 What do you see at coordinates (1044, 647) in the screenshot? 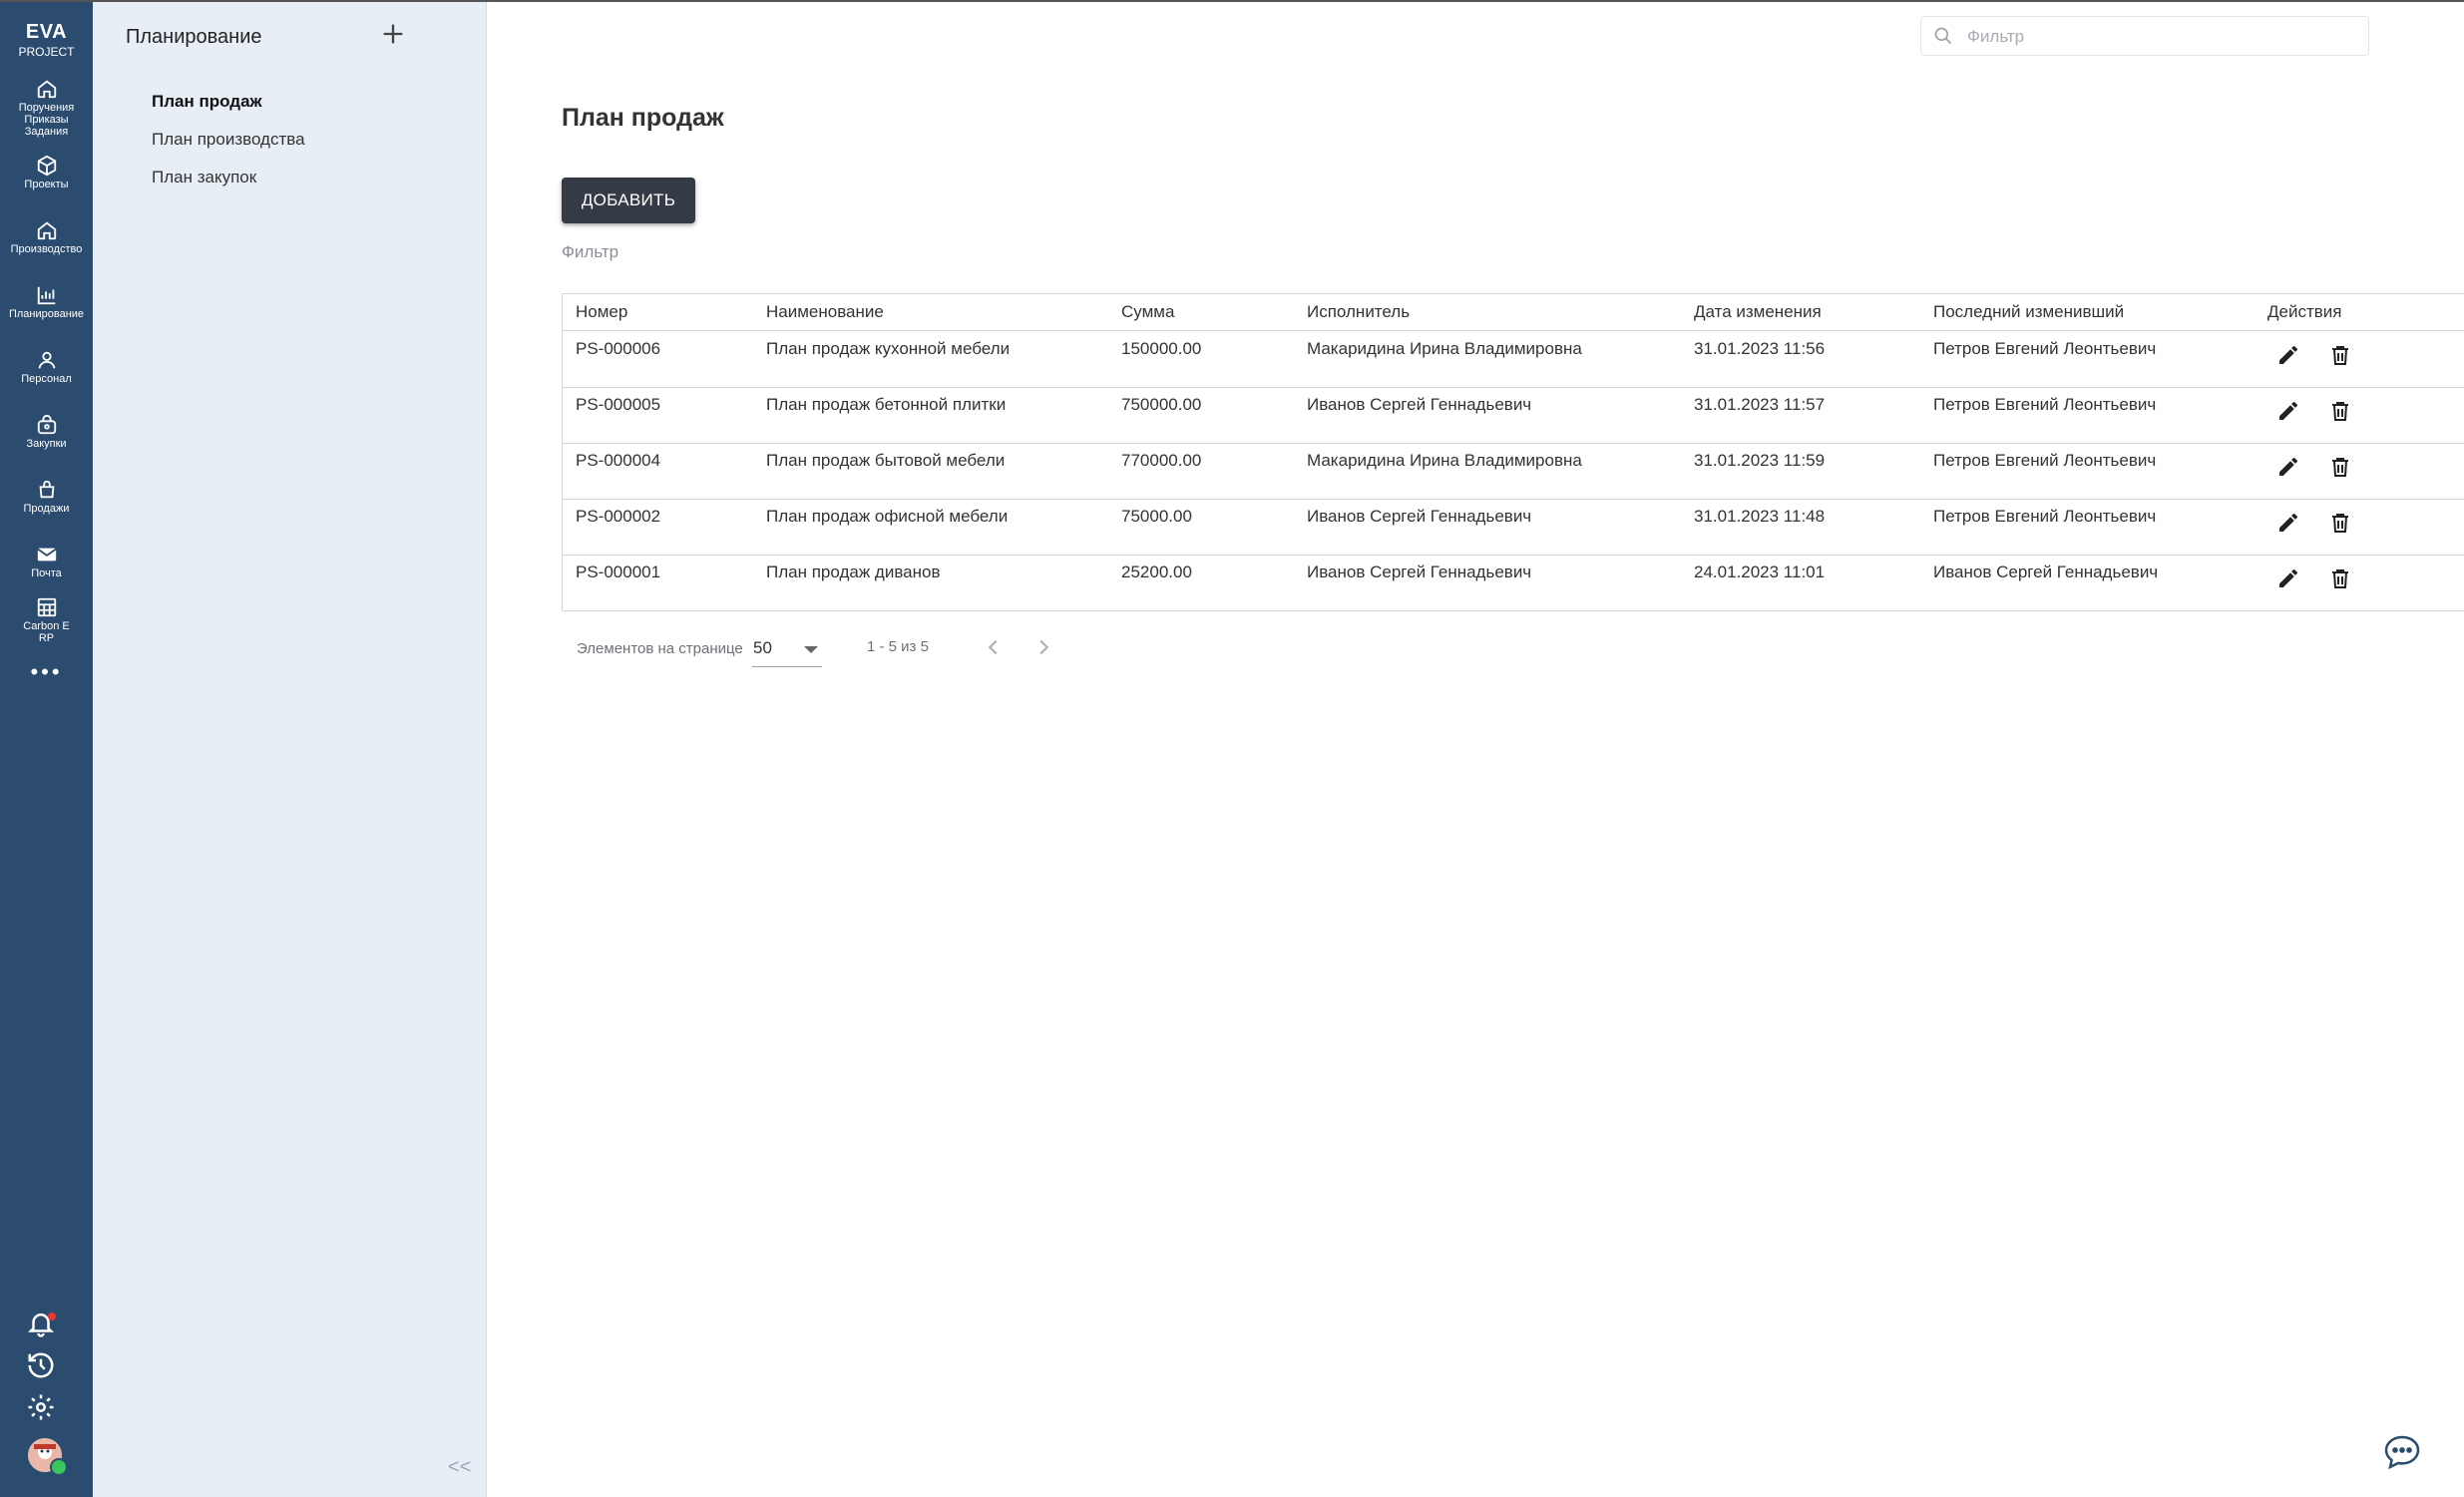
I see `chevron-right-icon` at bounding box center [1044, 647].